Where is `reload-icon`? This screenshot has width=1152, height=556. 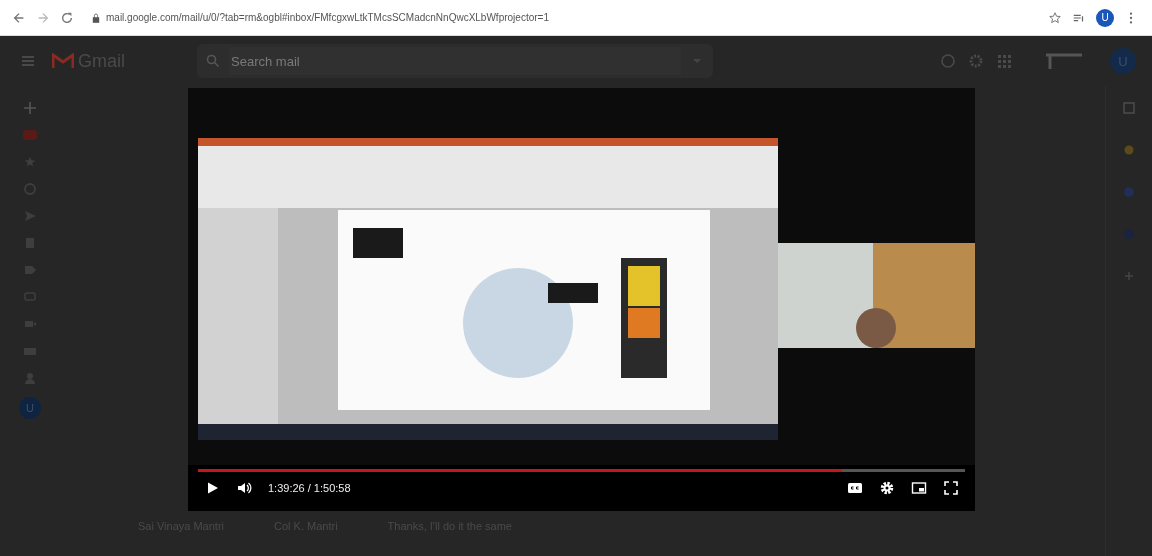
reload-icon is located at coordinates (67, 17).